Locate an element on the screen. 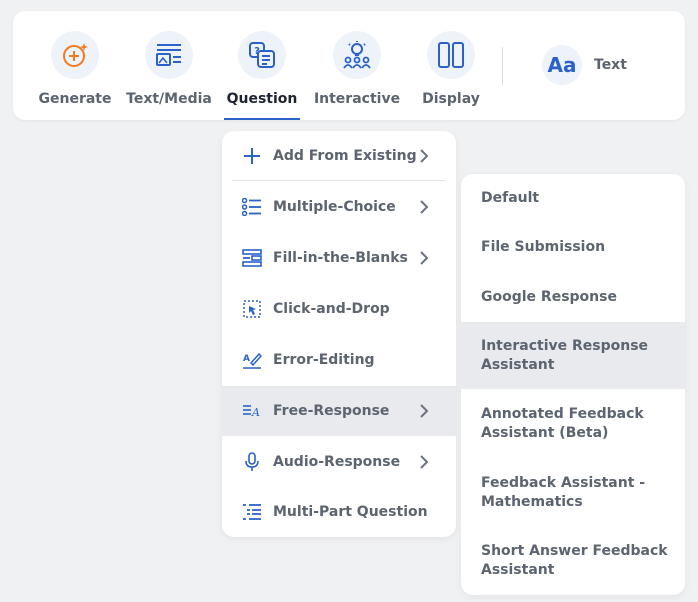 The image size is (698, 602). menu-item-click-and-drop: Click-and-Drop is located at coordinates (339, 309).